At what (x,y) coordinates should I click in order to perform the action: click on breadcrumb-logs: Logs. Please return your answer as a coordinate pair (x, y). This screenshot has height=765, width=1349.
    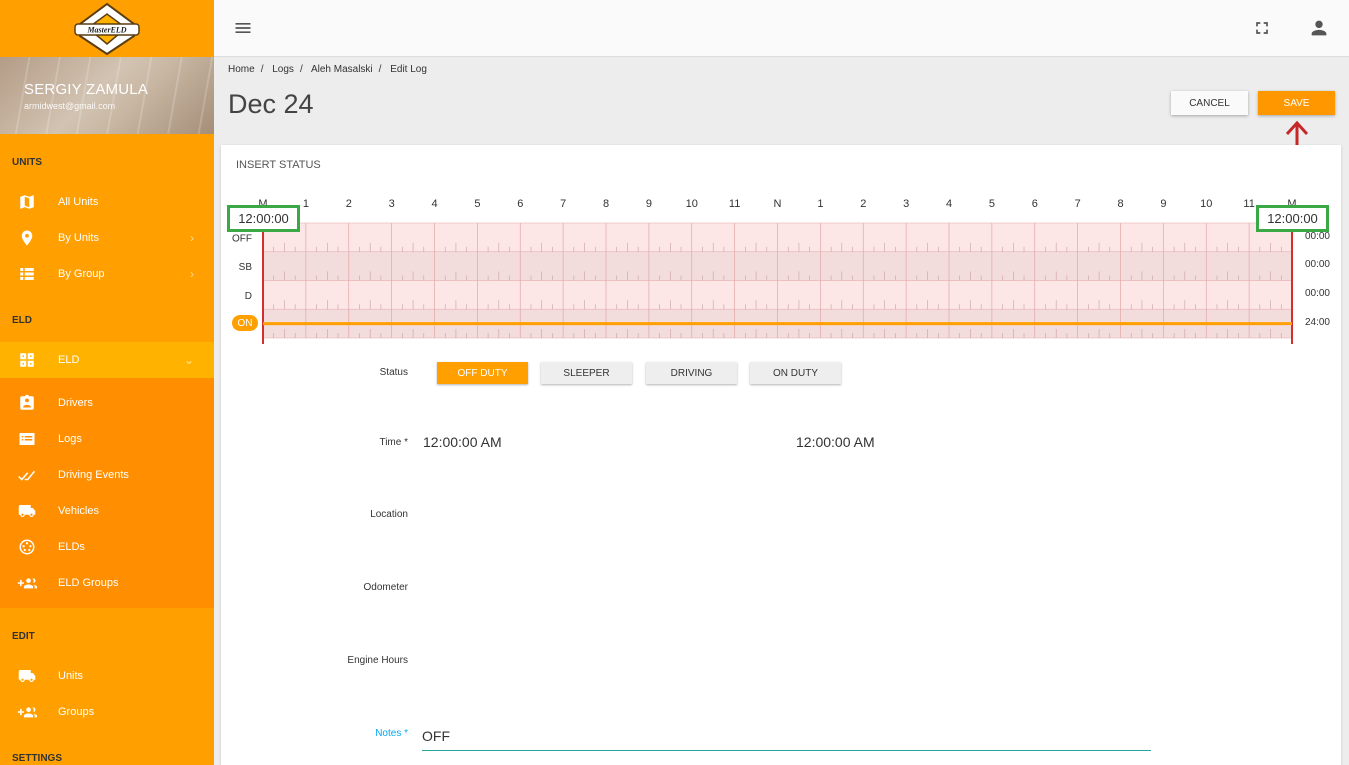
    Looking at the image, I should click on (283, 69).